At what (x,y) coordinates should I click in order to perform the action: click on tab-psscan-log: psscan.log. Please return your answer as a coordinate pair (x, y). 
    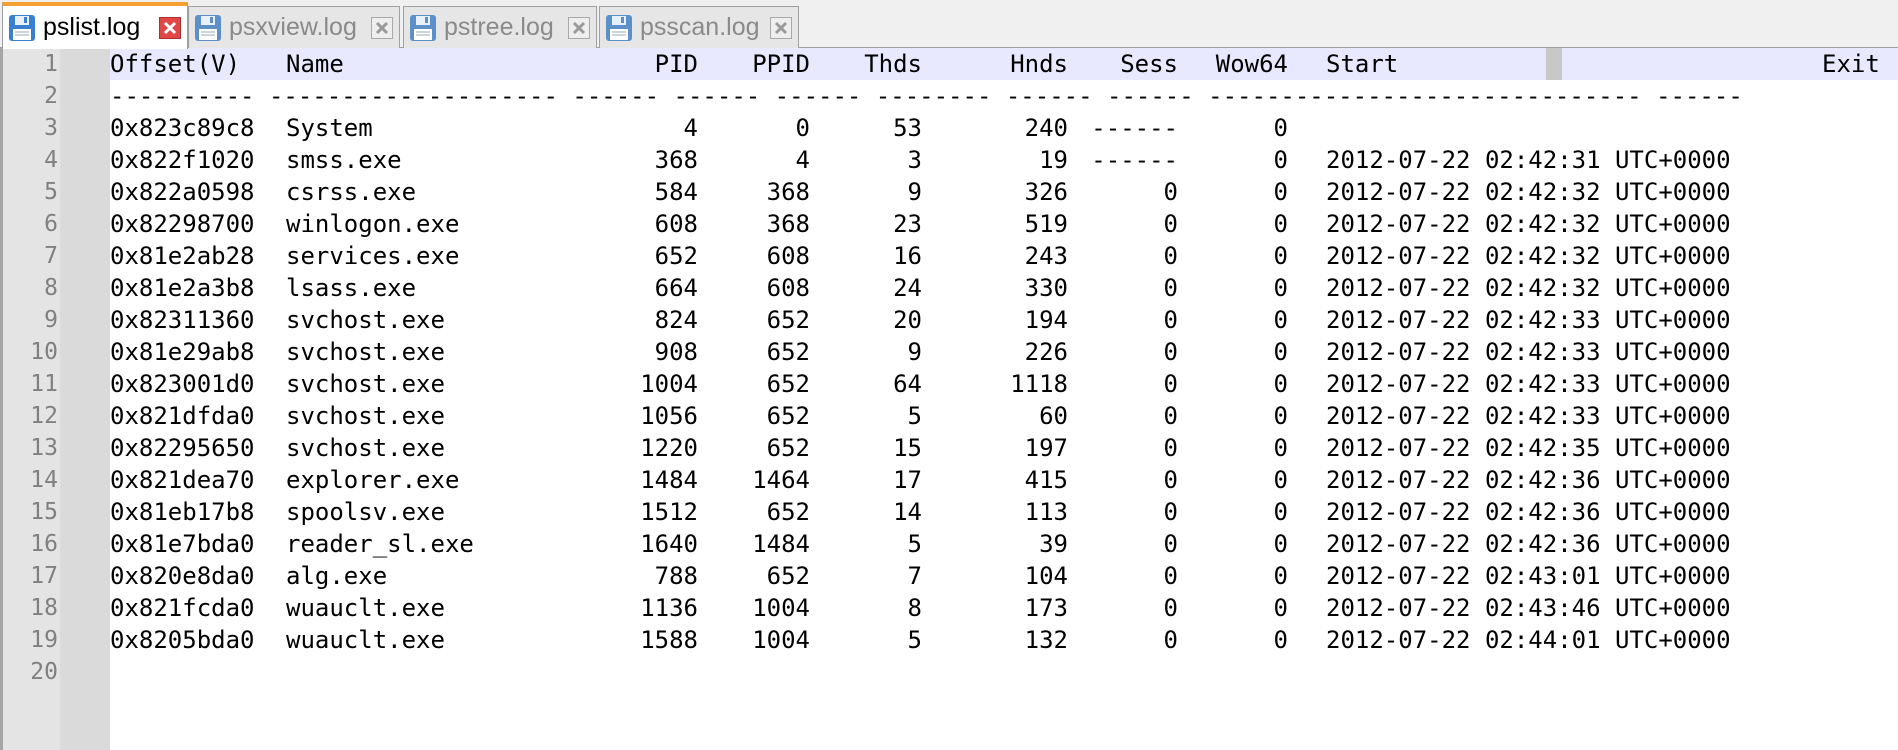
    Looking at the image, I should click on (699, 27).